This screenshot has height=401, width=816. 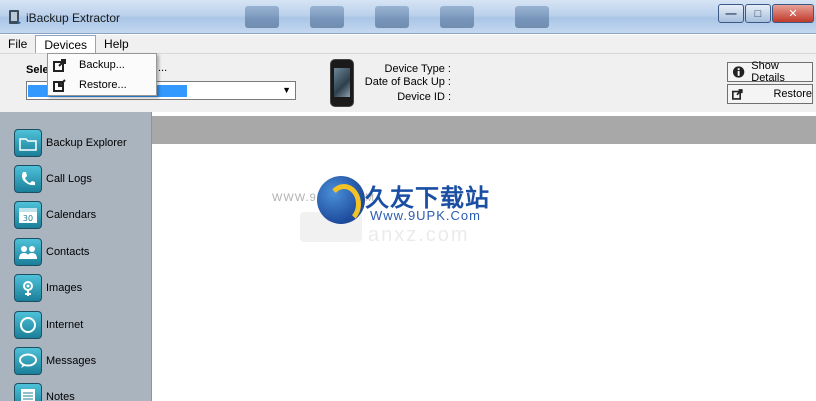 What do you see at coordinates (17, 44) in the screenshot?
I see `menu-file: File` at bounding box center [17, 44].